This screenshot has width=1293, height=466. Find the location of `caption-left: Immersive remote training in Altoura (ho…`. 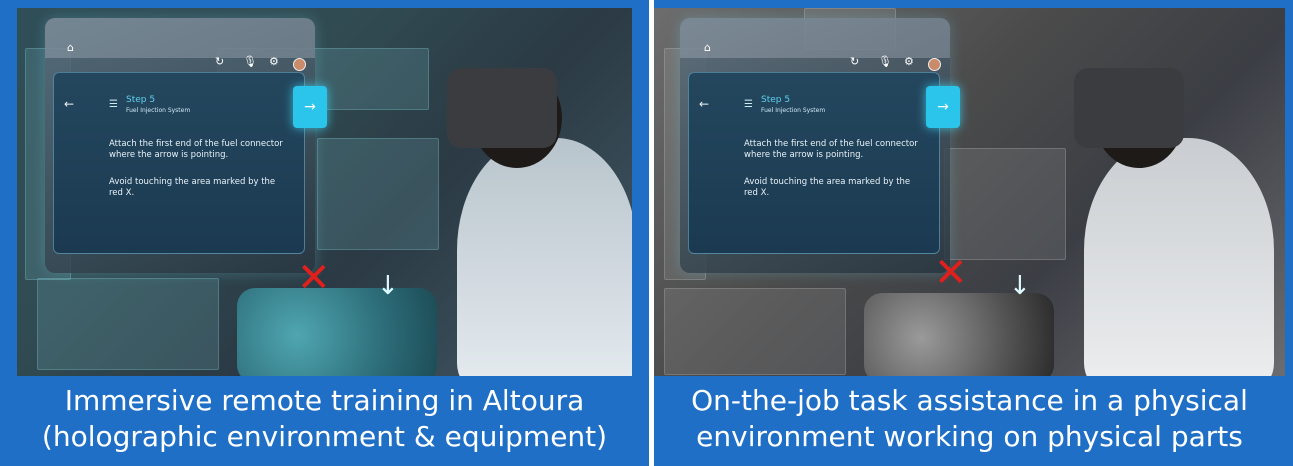

caption-left: Immersive remote training in Altoura (ho… is located at coordinates (324, 419).